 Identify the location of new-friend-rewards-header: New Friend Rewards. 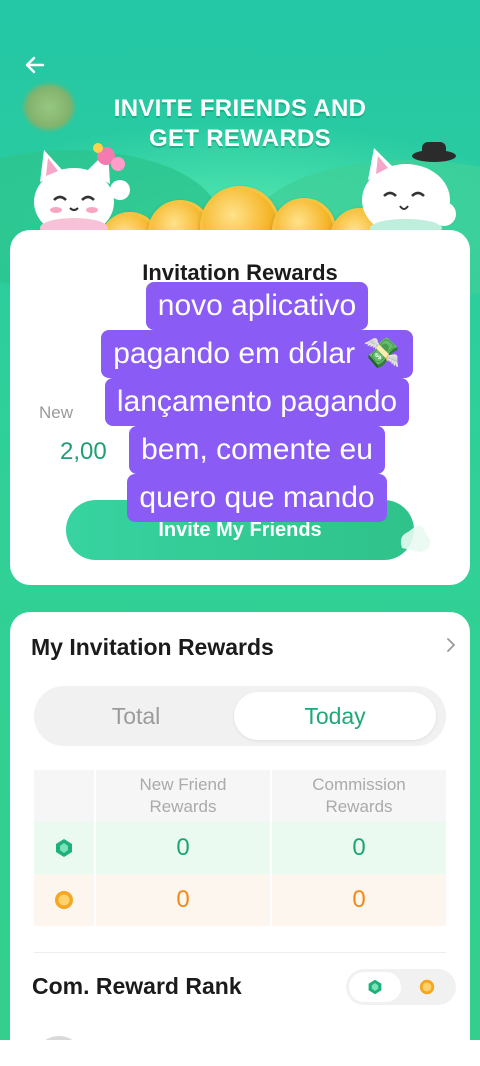
(182, 796).